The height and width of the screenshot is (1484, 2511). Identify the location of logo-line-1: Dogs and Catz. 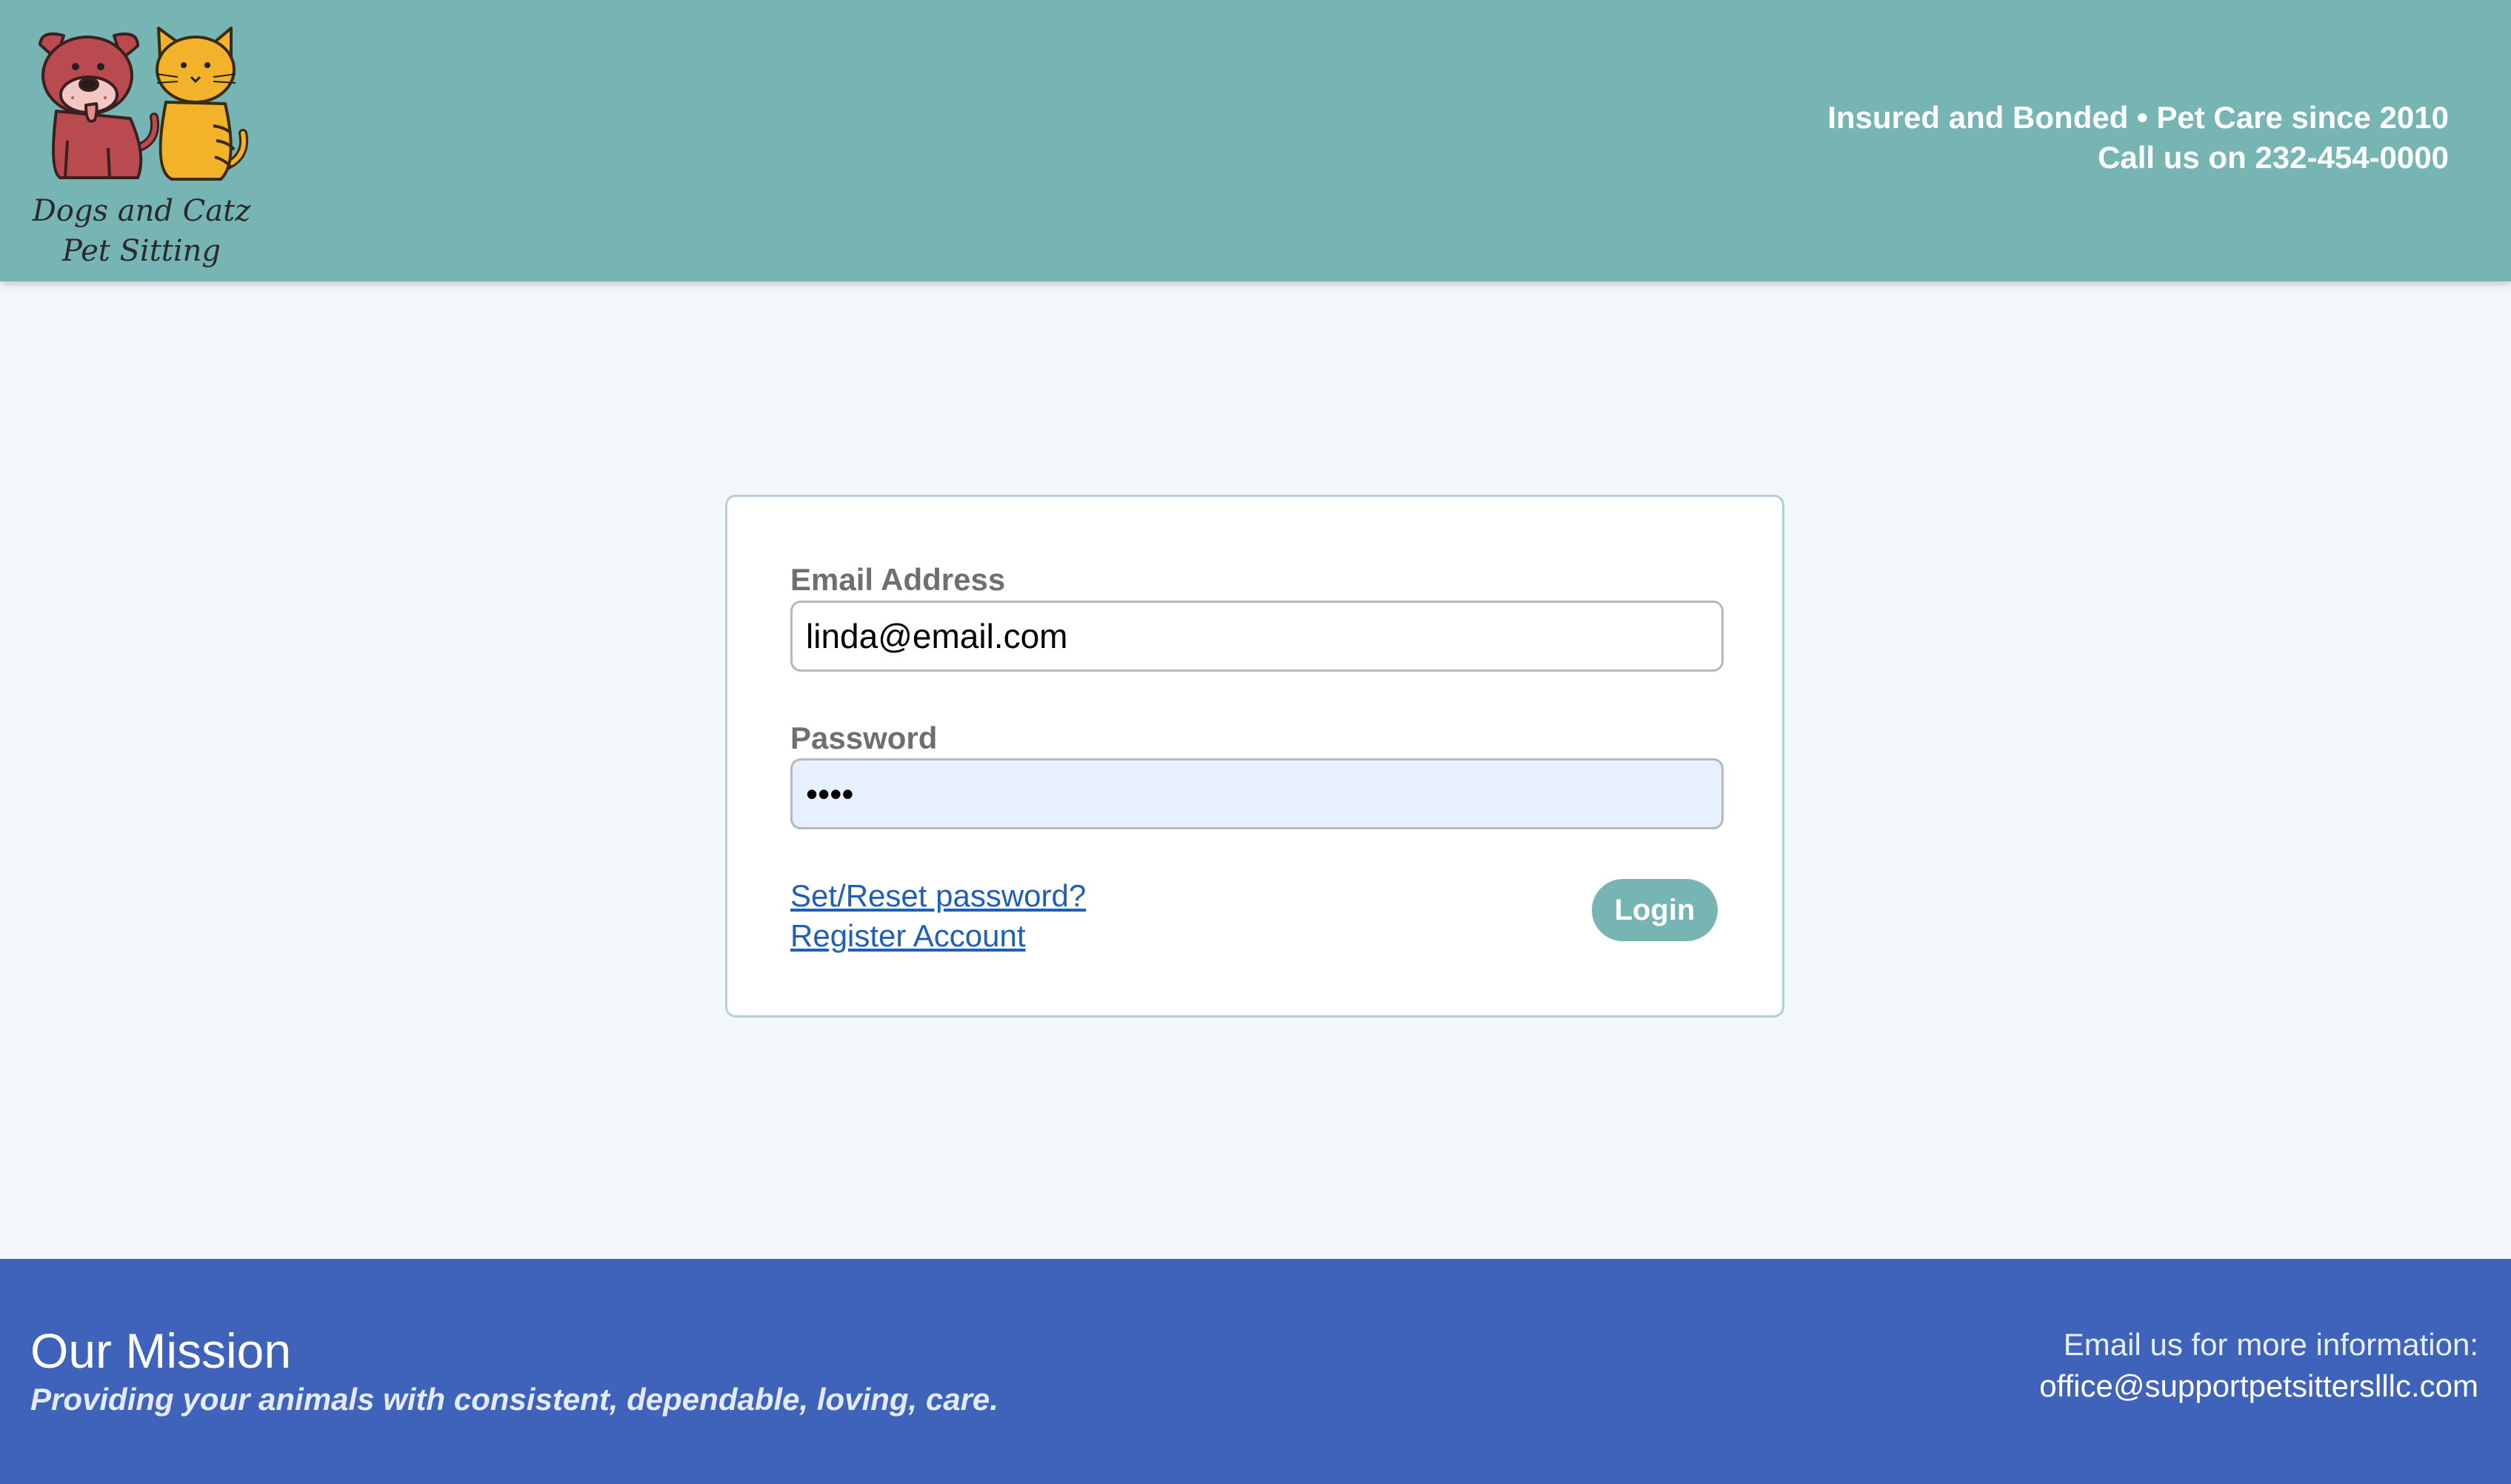
(141, 211).